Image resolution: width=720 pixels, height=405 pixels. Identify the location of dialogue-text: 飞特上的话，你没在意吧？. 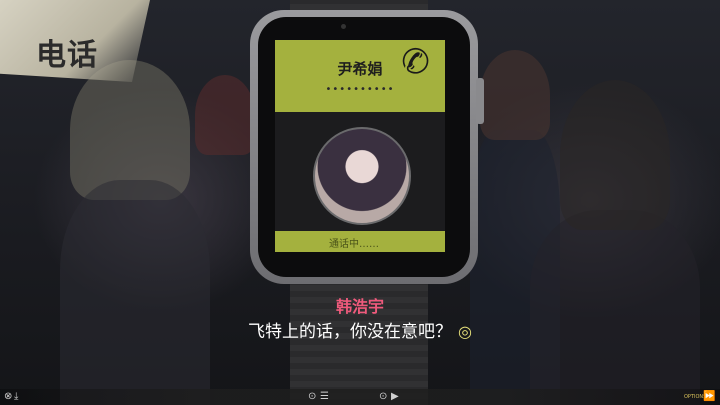
(350, 332).